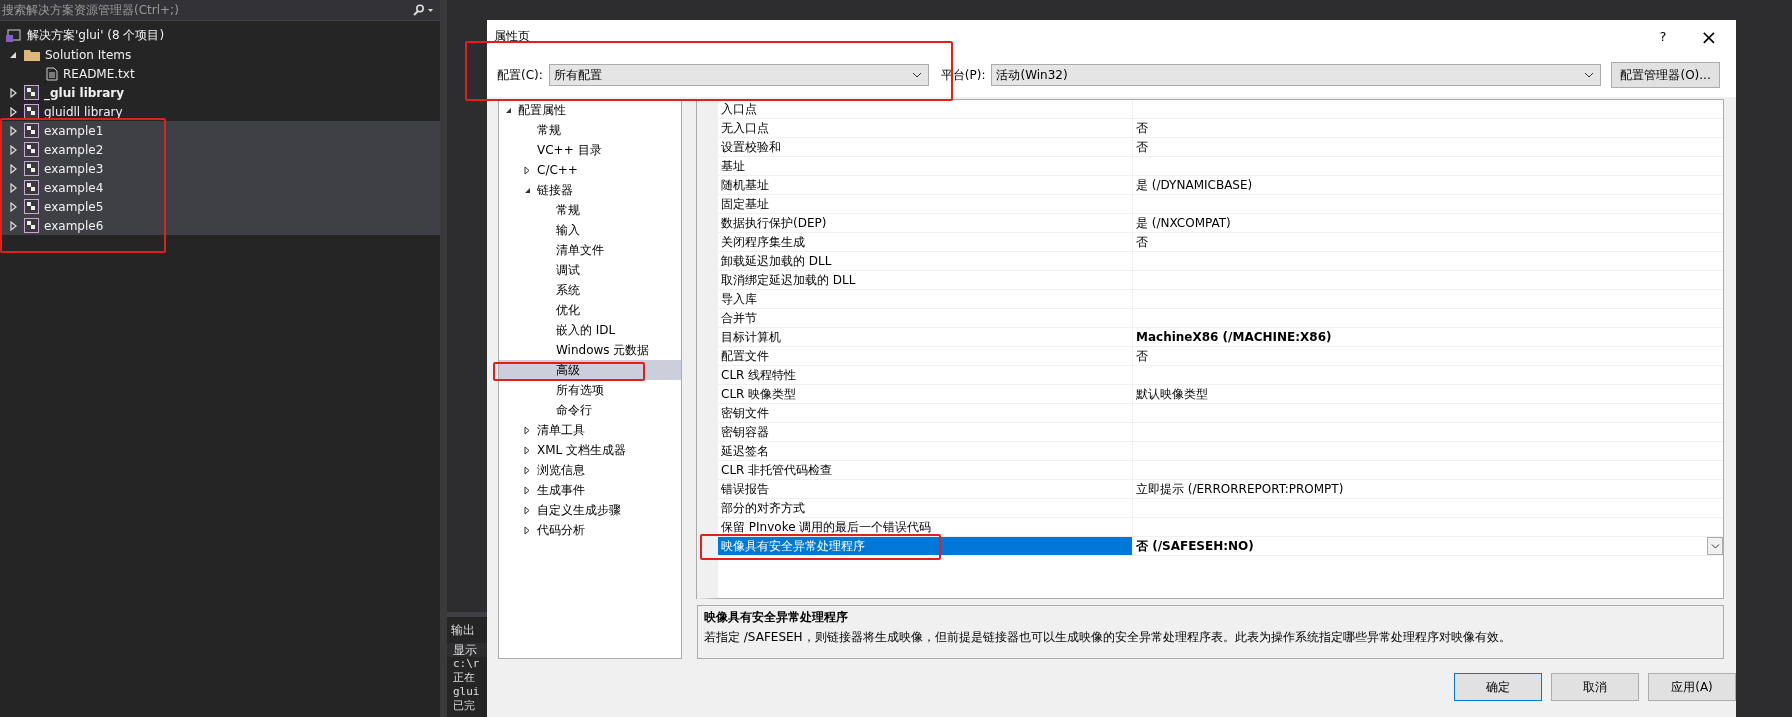 Image resolution: width=1792 pixels, height=717 pixels. Describe the element at coordinates (590, 350) in the screenshot. I see `tree-item: Windows 元数据` at that location.